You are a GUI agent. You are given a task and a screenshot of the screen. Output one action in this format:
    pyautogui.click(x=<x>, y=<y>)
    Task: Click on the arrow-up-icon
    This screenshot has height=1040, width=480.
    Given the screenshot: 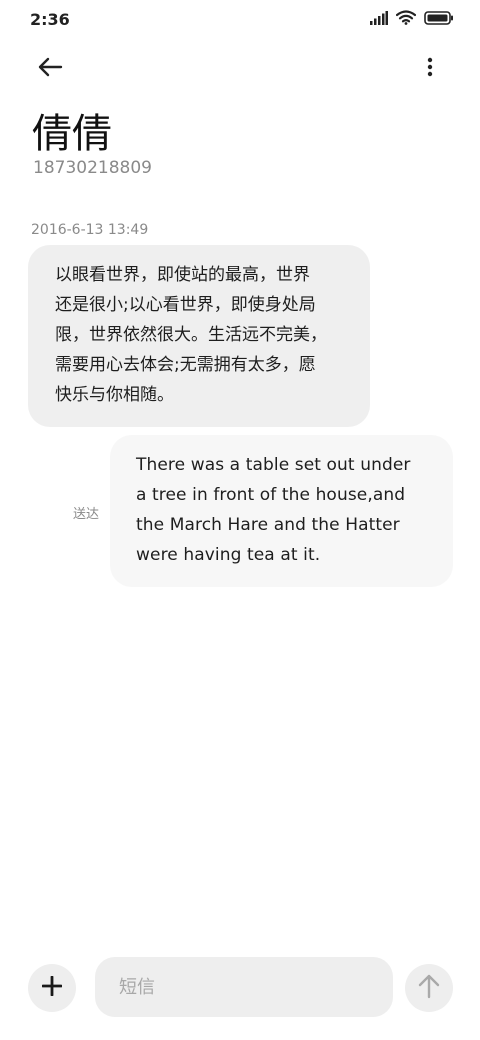 What is the action you would take?
    pyautogui.click(x=429, y=988)
    